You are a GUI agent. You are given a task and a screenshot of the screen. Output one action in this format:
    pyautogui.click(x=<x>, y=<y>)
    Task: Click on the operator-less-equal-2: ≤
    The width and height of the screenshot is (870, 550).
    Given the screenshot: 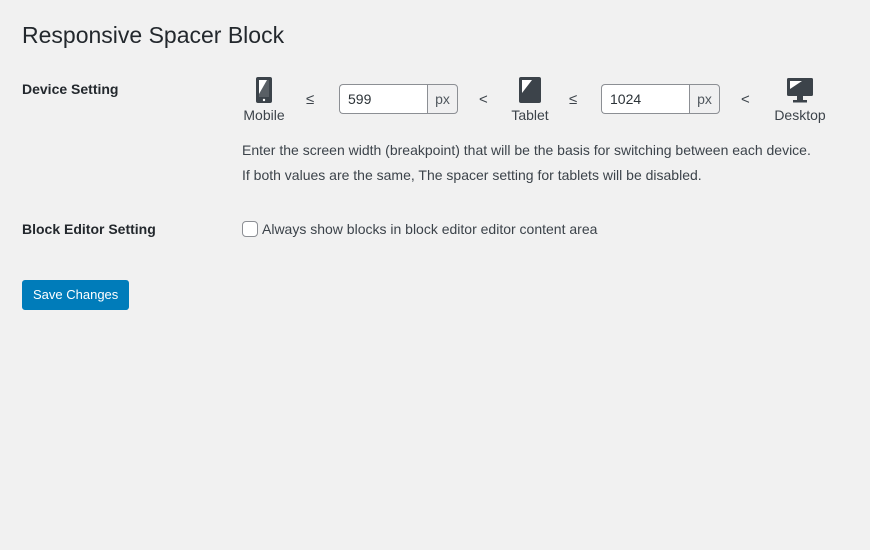 What is the action you would take?
    pyautogui.click(x=573, y=99)
    